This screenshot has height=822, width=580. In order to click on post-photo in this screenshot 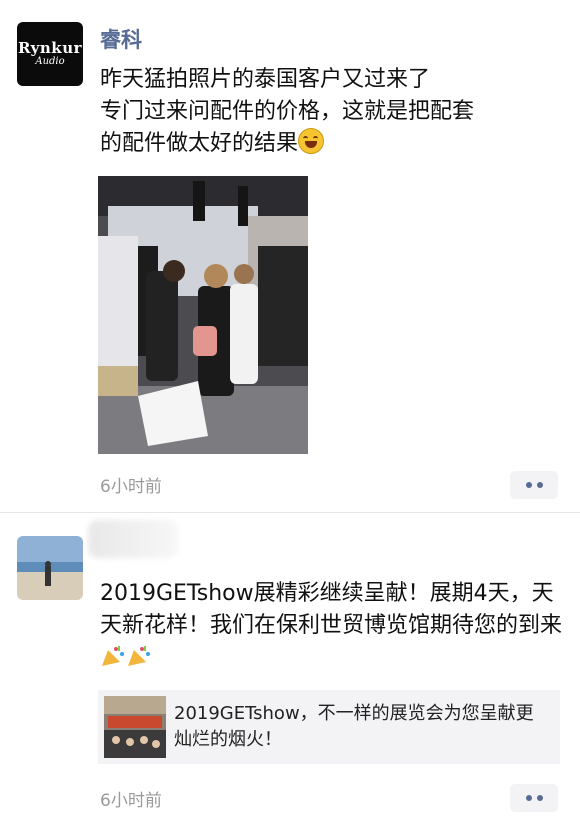, I will do `click(203, 315)`.